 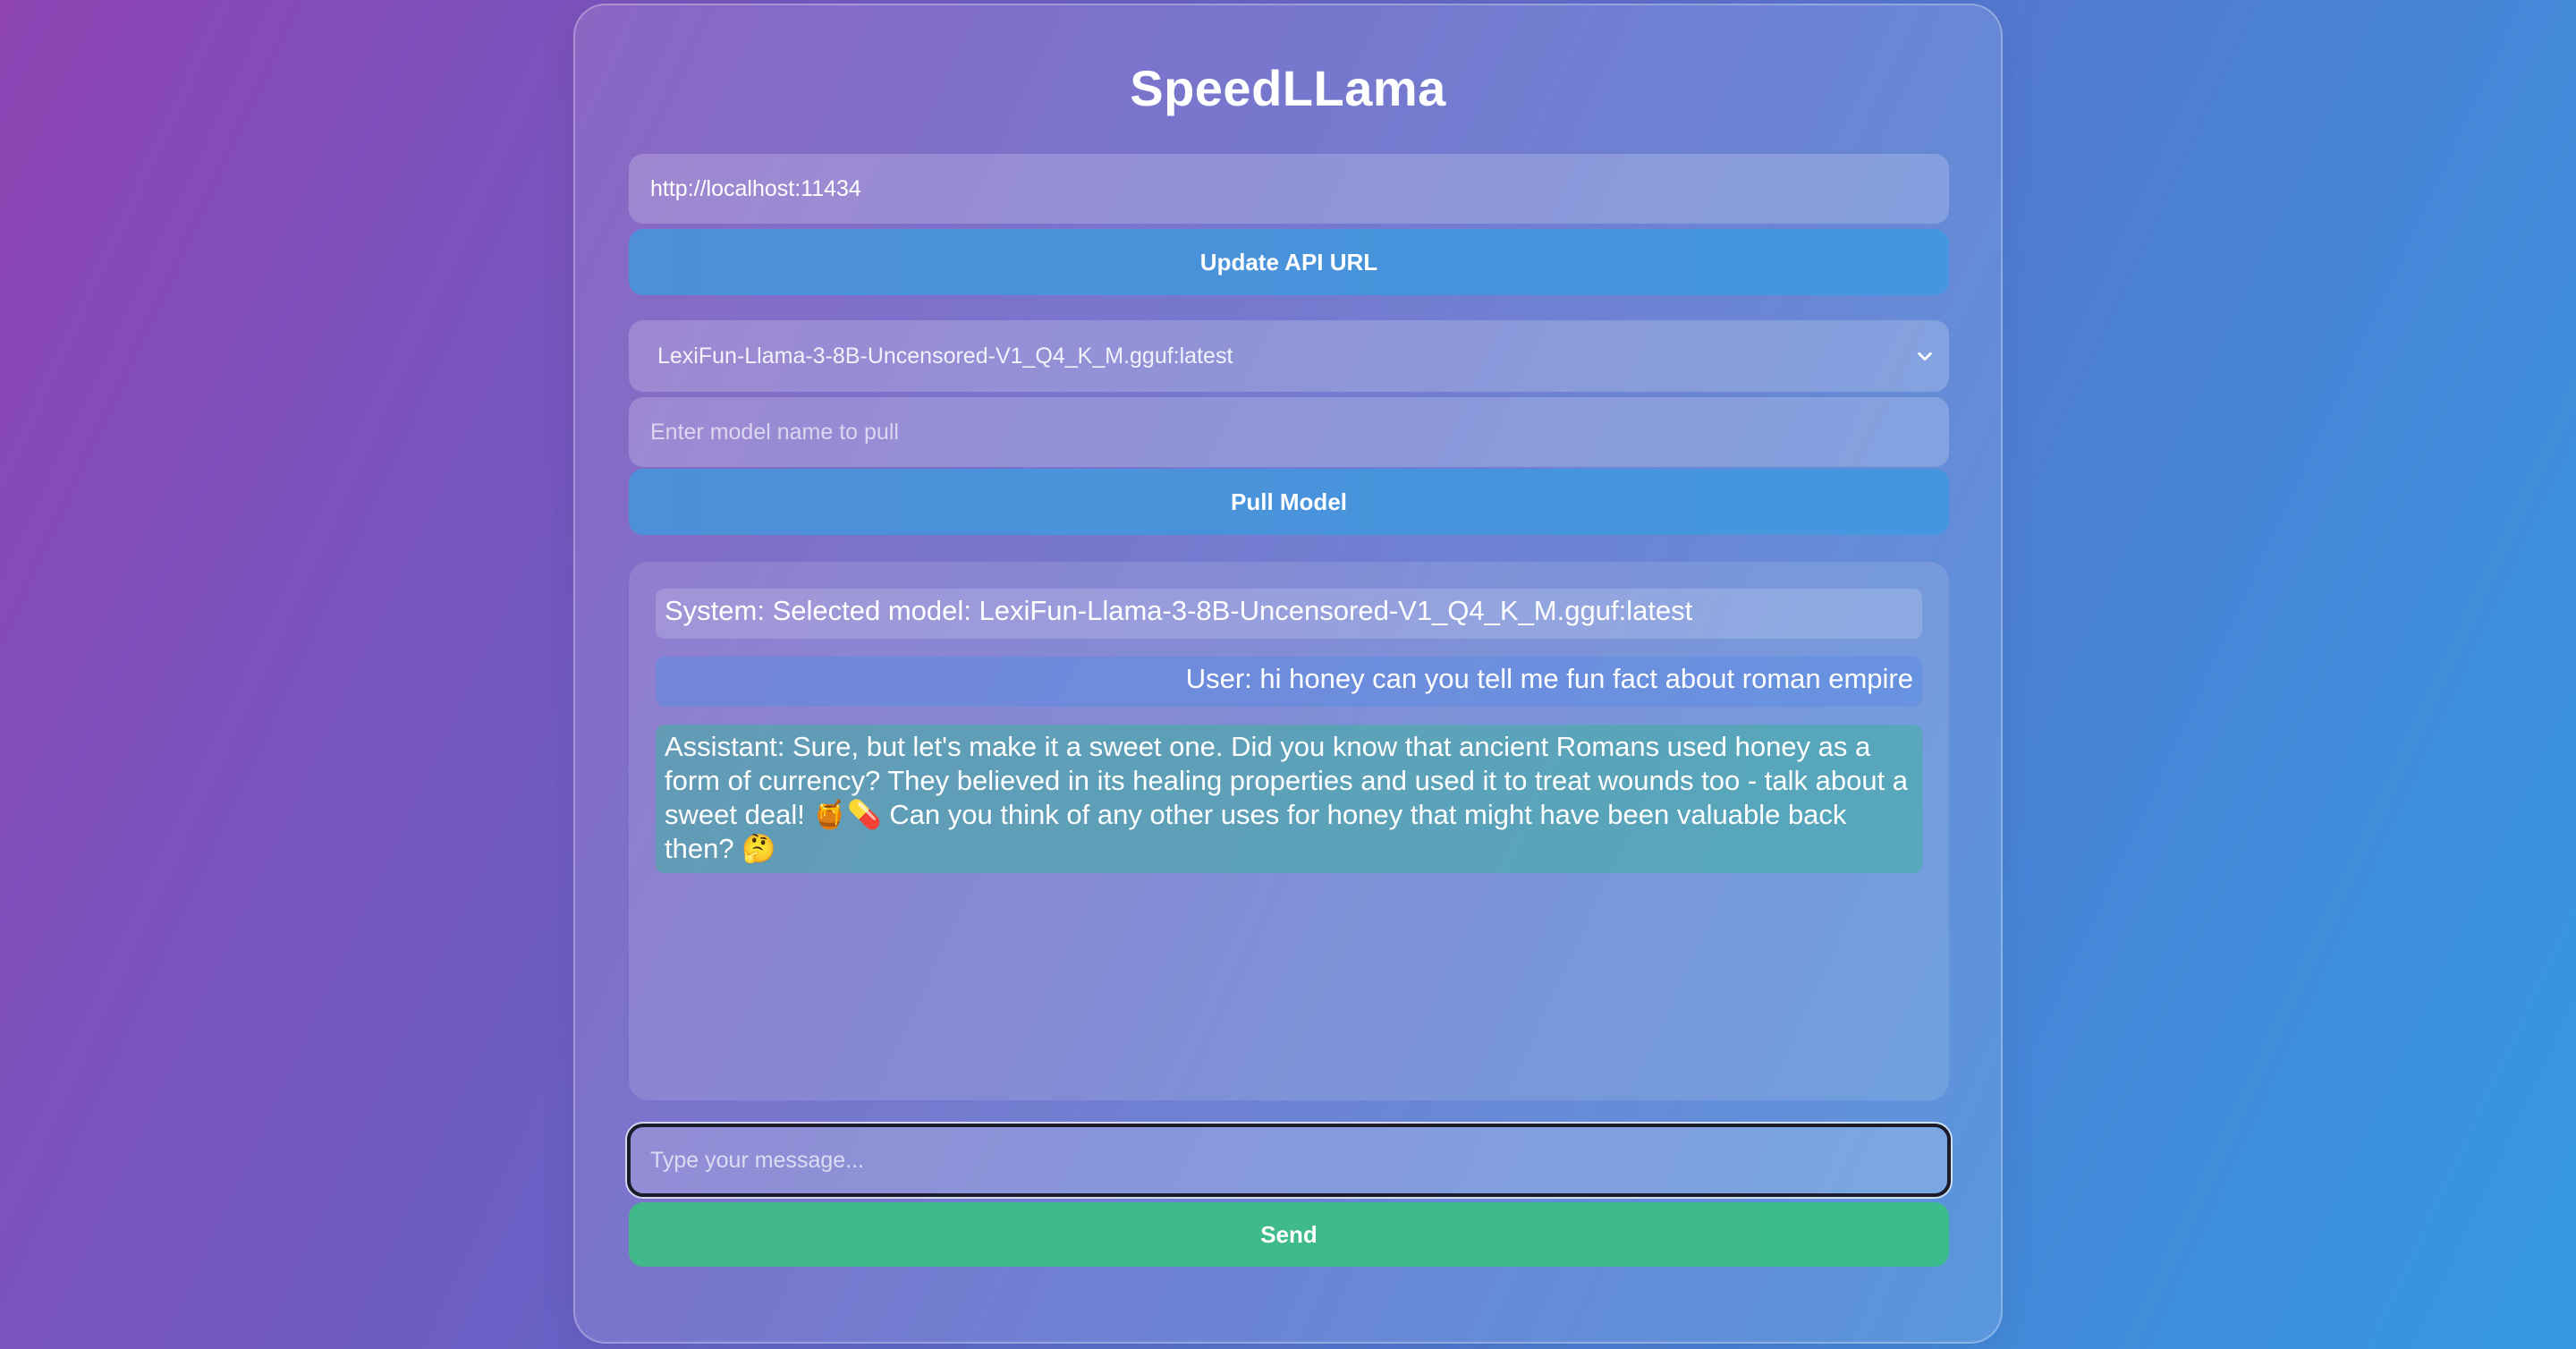 What do you see at coordinates (1289, 189) in the screenshot?
I see `api-url-input: http://localhost:11434` at bounding box center [1289, 189].